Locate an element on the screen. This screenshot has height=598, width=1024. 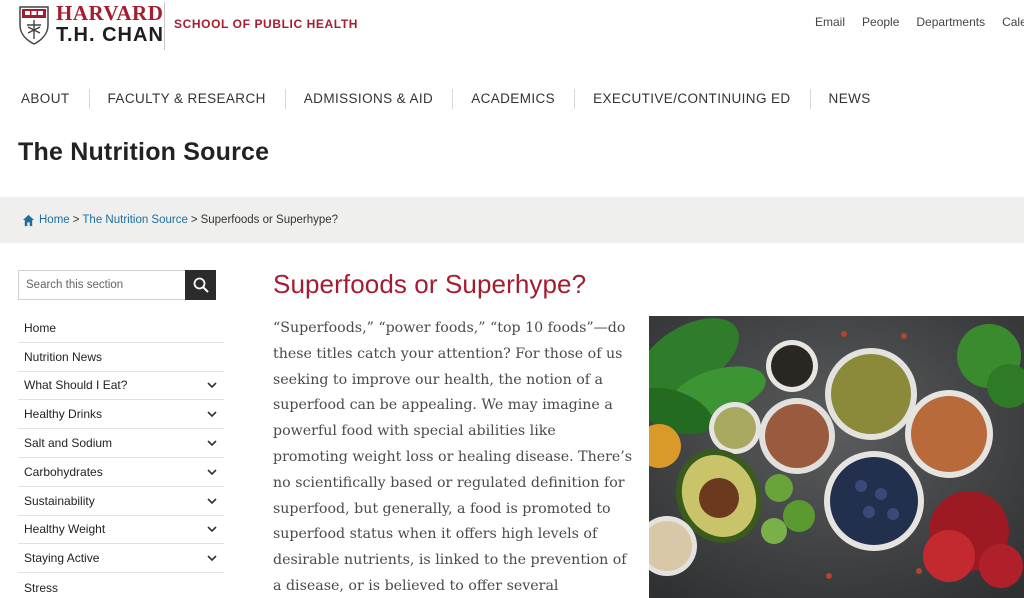
breadcrumb-home: Home is located at coordinates (54, 220).